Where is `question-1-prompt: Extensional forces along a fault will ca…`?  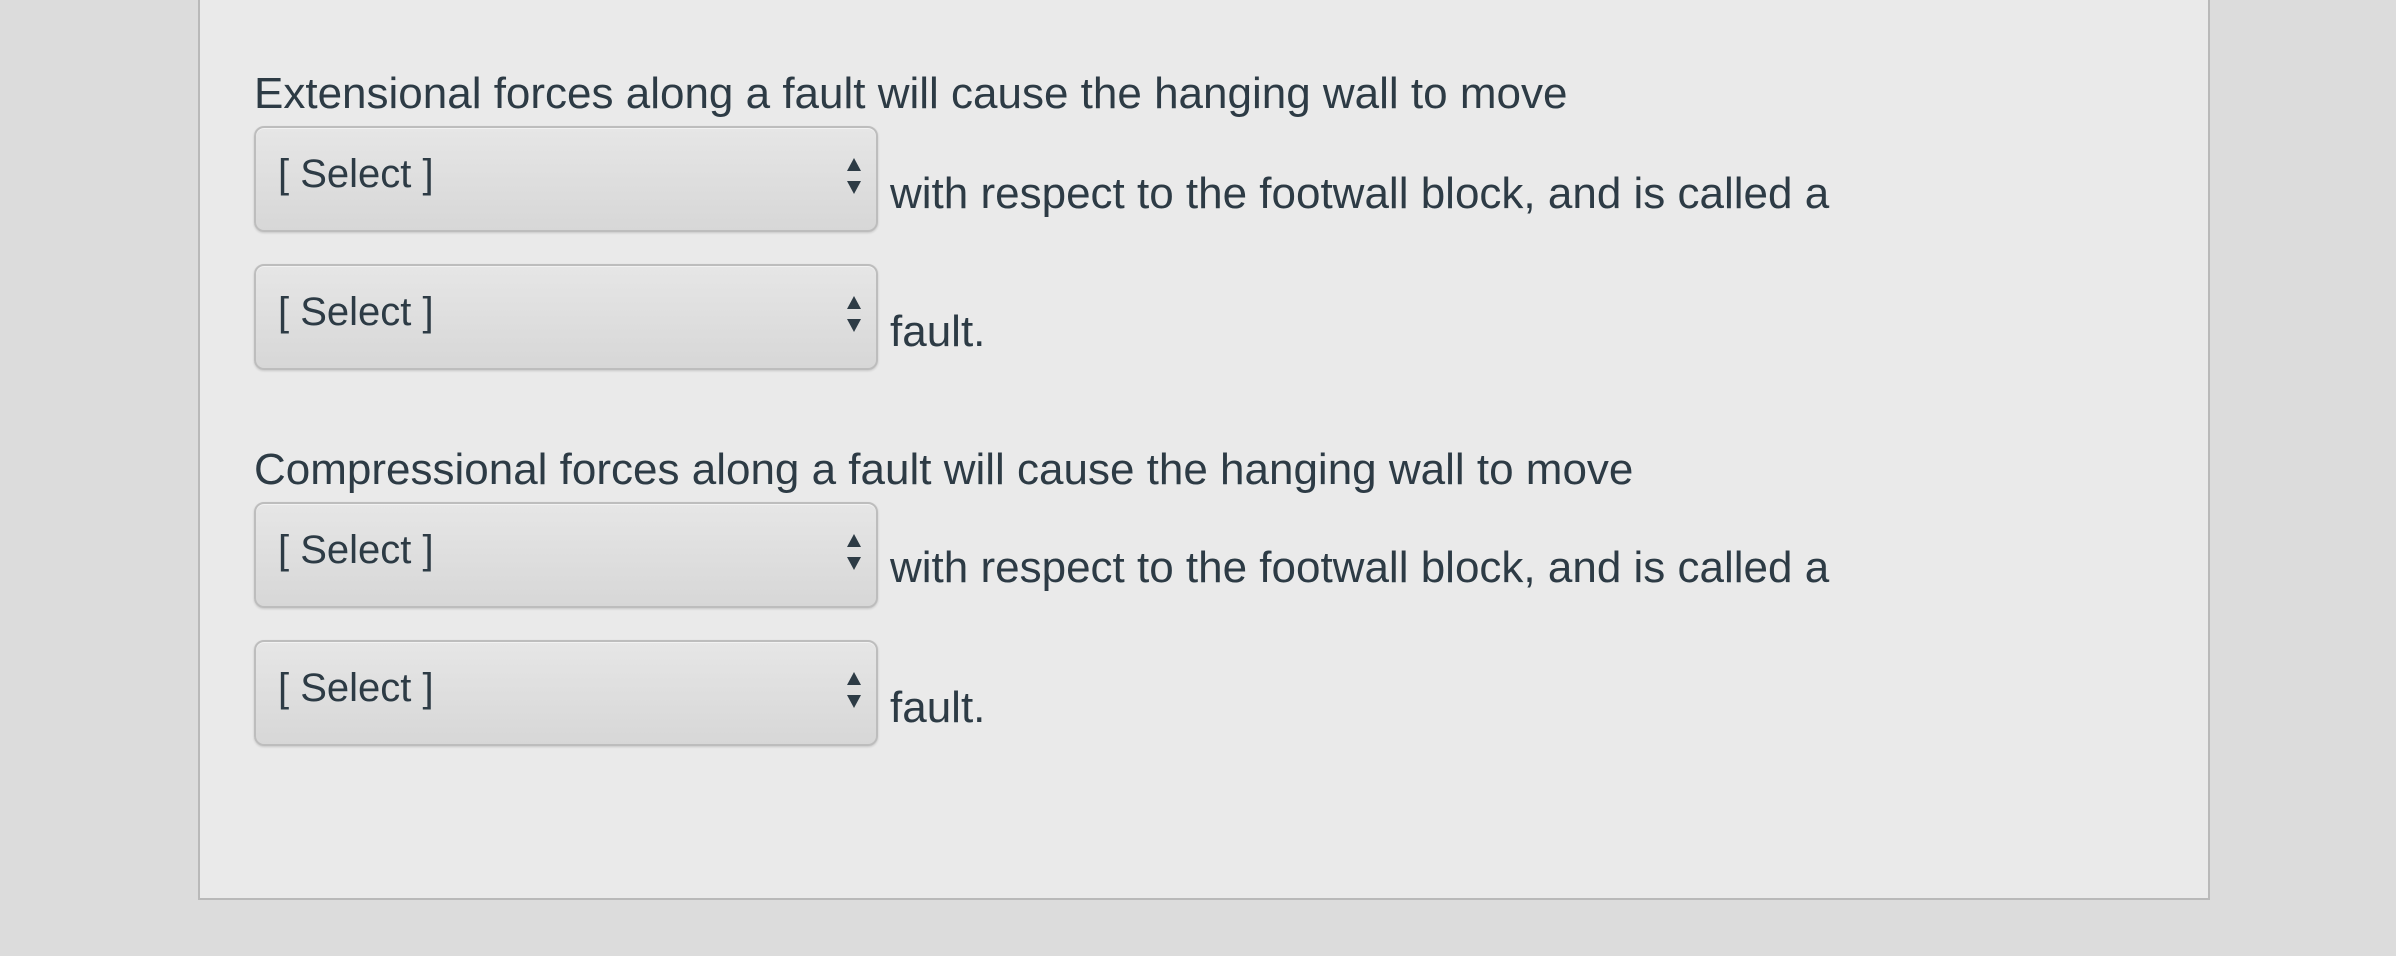
question-1-prompt: Extensional forces along a fault will ca… is located at coordinates (911, 93).